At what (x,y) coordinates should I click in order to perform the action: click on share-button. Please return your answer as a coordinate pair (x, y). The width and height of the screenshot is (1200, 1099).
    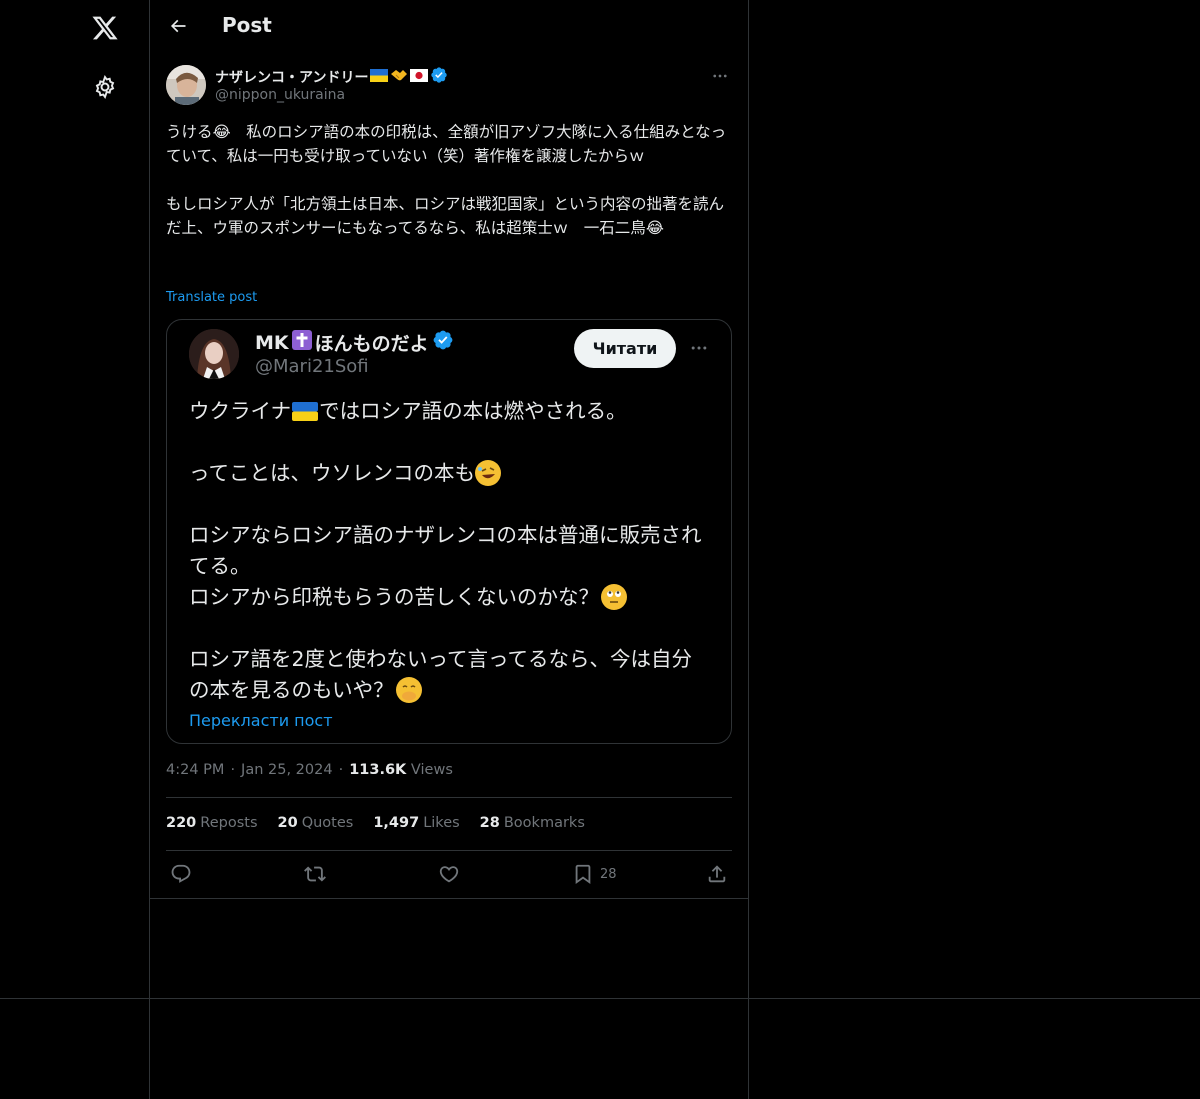
    Looking at the image, I should click on (717, 874).